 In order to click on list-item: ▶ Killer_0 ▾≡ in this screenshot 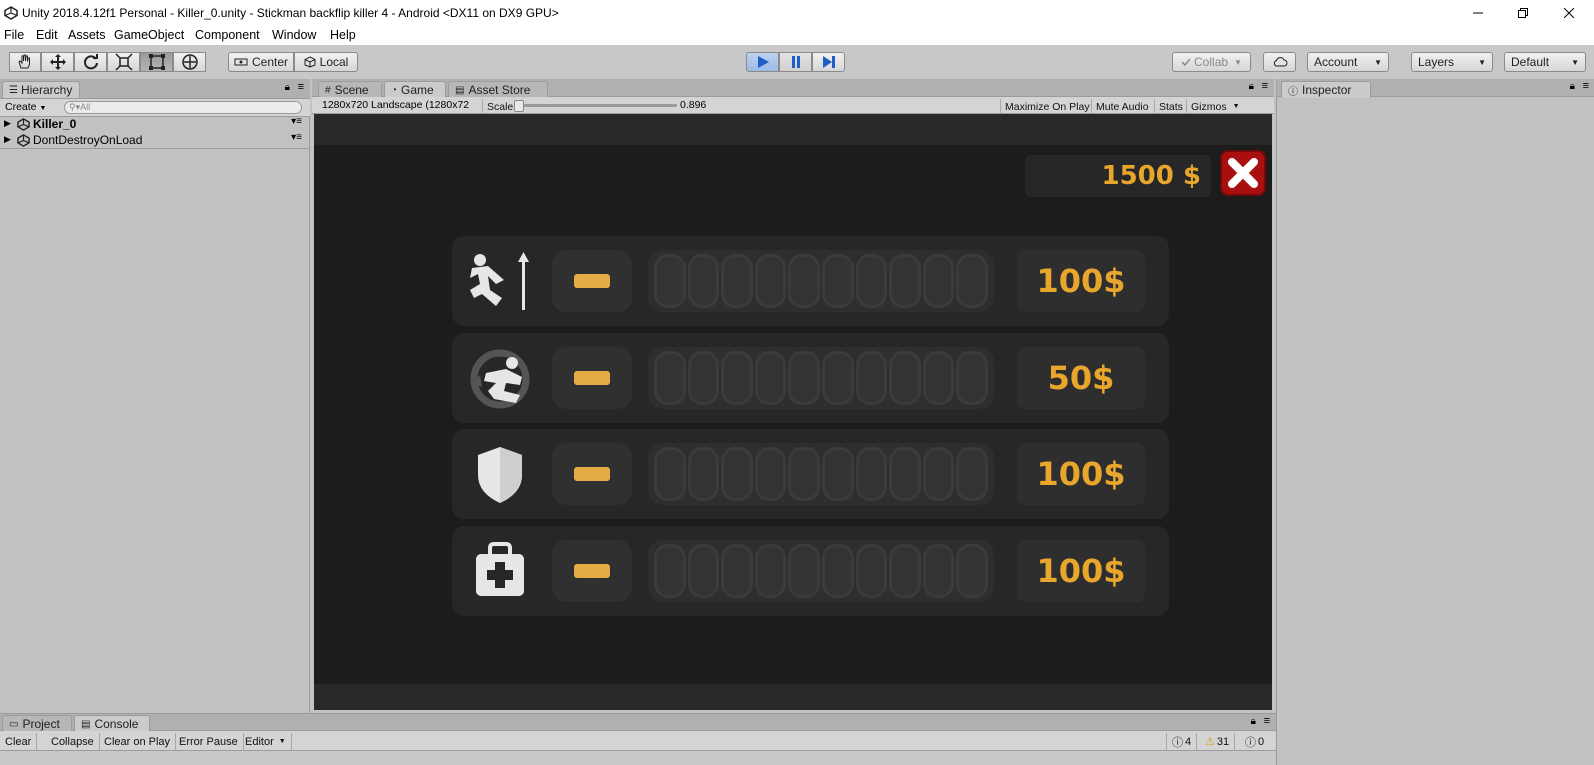, I will do `click(155, 124)`.